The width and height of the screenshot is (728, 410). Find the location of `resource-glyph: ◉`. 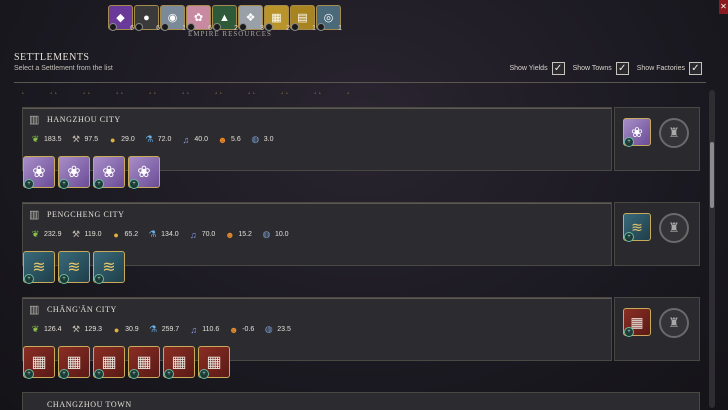

resource-glyph: ◉ is located at coordinates (172, 18).